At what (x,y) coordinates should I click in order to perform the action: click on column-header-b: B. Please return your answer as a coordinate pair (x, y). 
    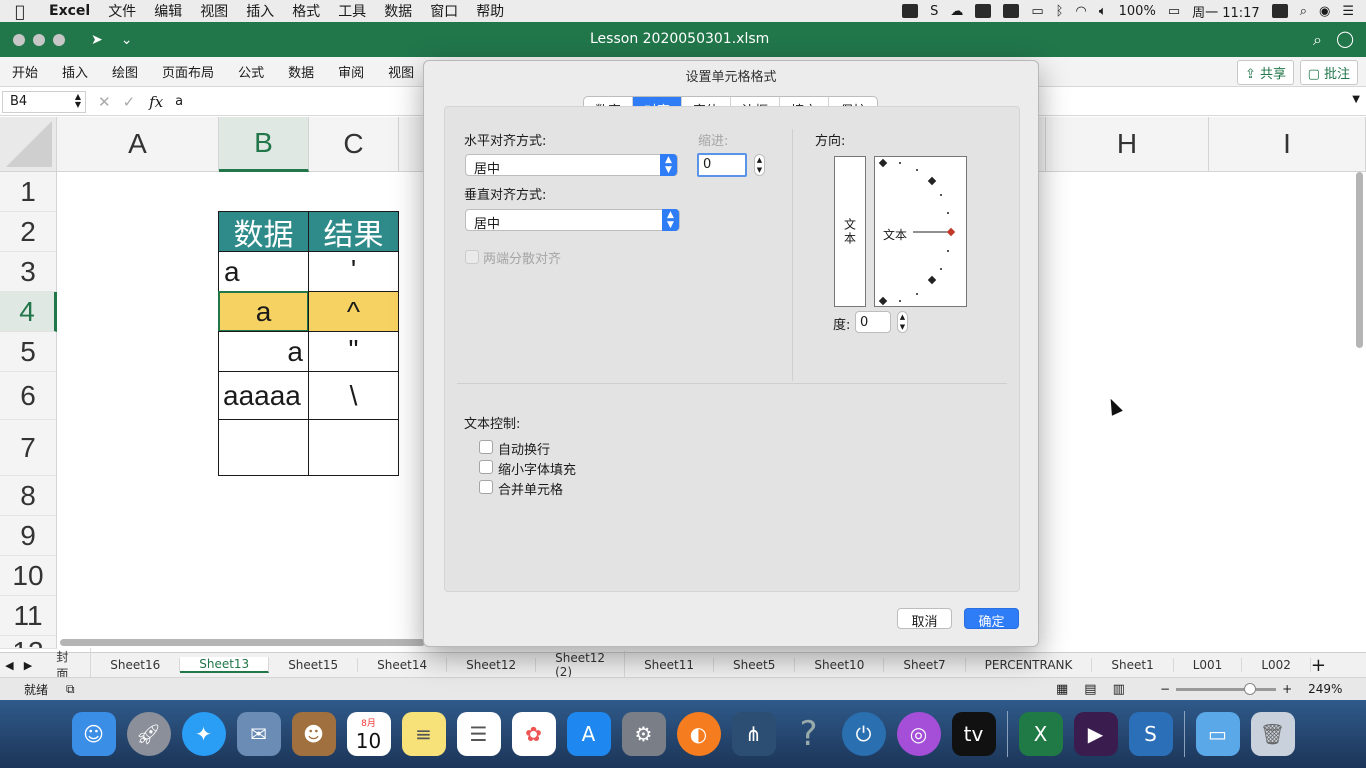
    Looking at the image, I should click on (264, 144).